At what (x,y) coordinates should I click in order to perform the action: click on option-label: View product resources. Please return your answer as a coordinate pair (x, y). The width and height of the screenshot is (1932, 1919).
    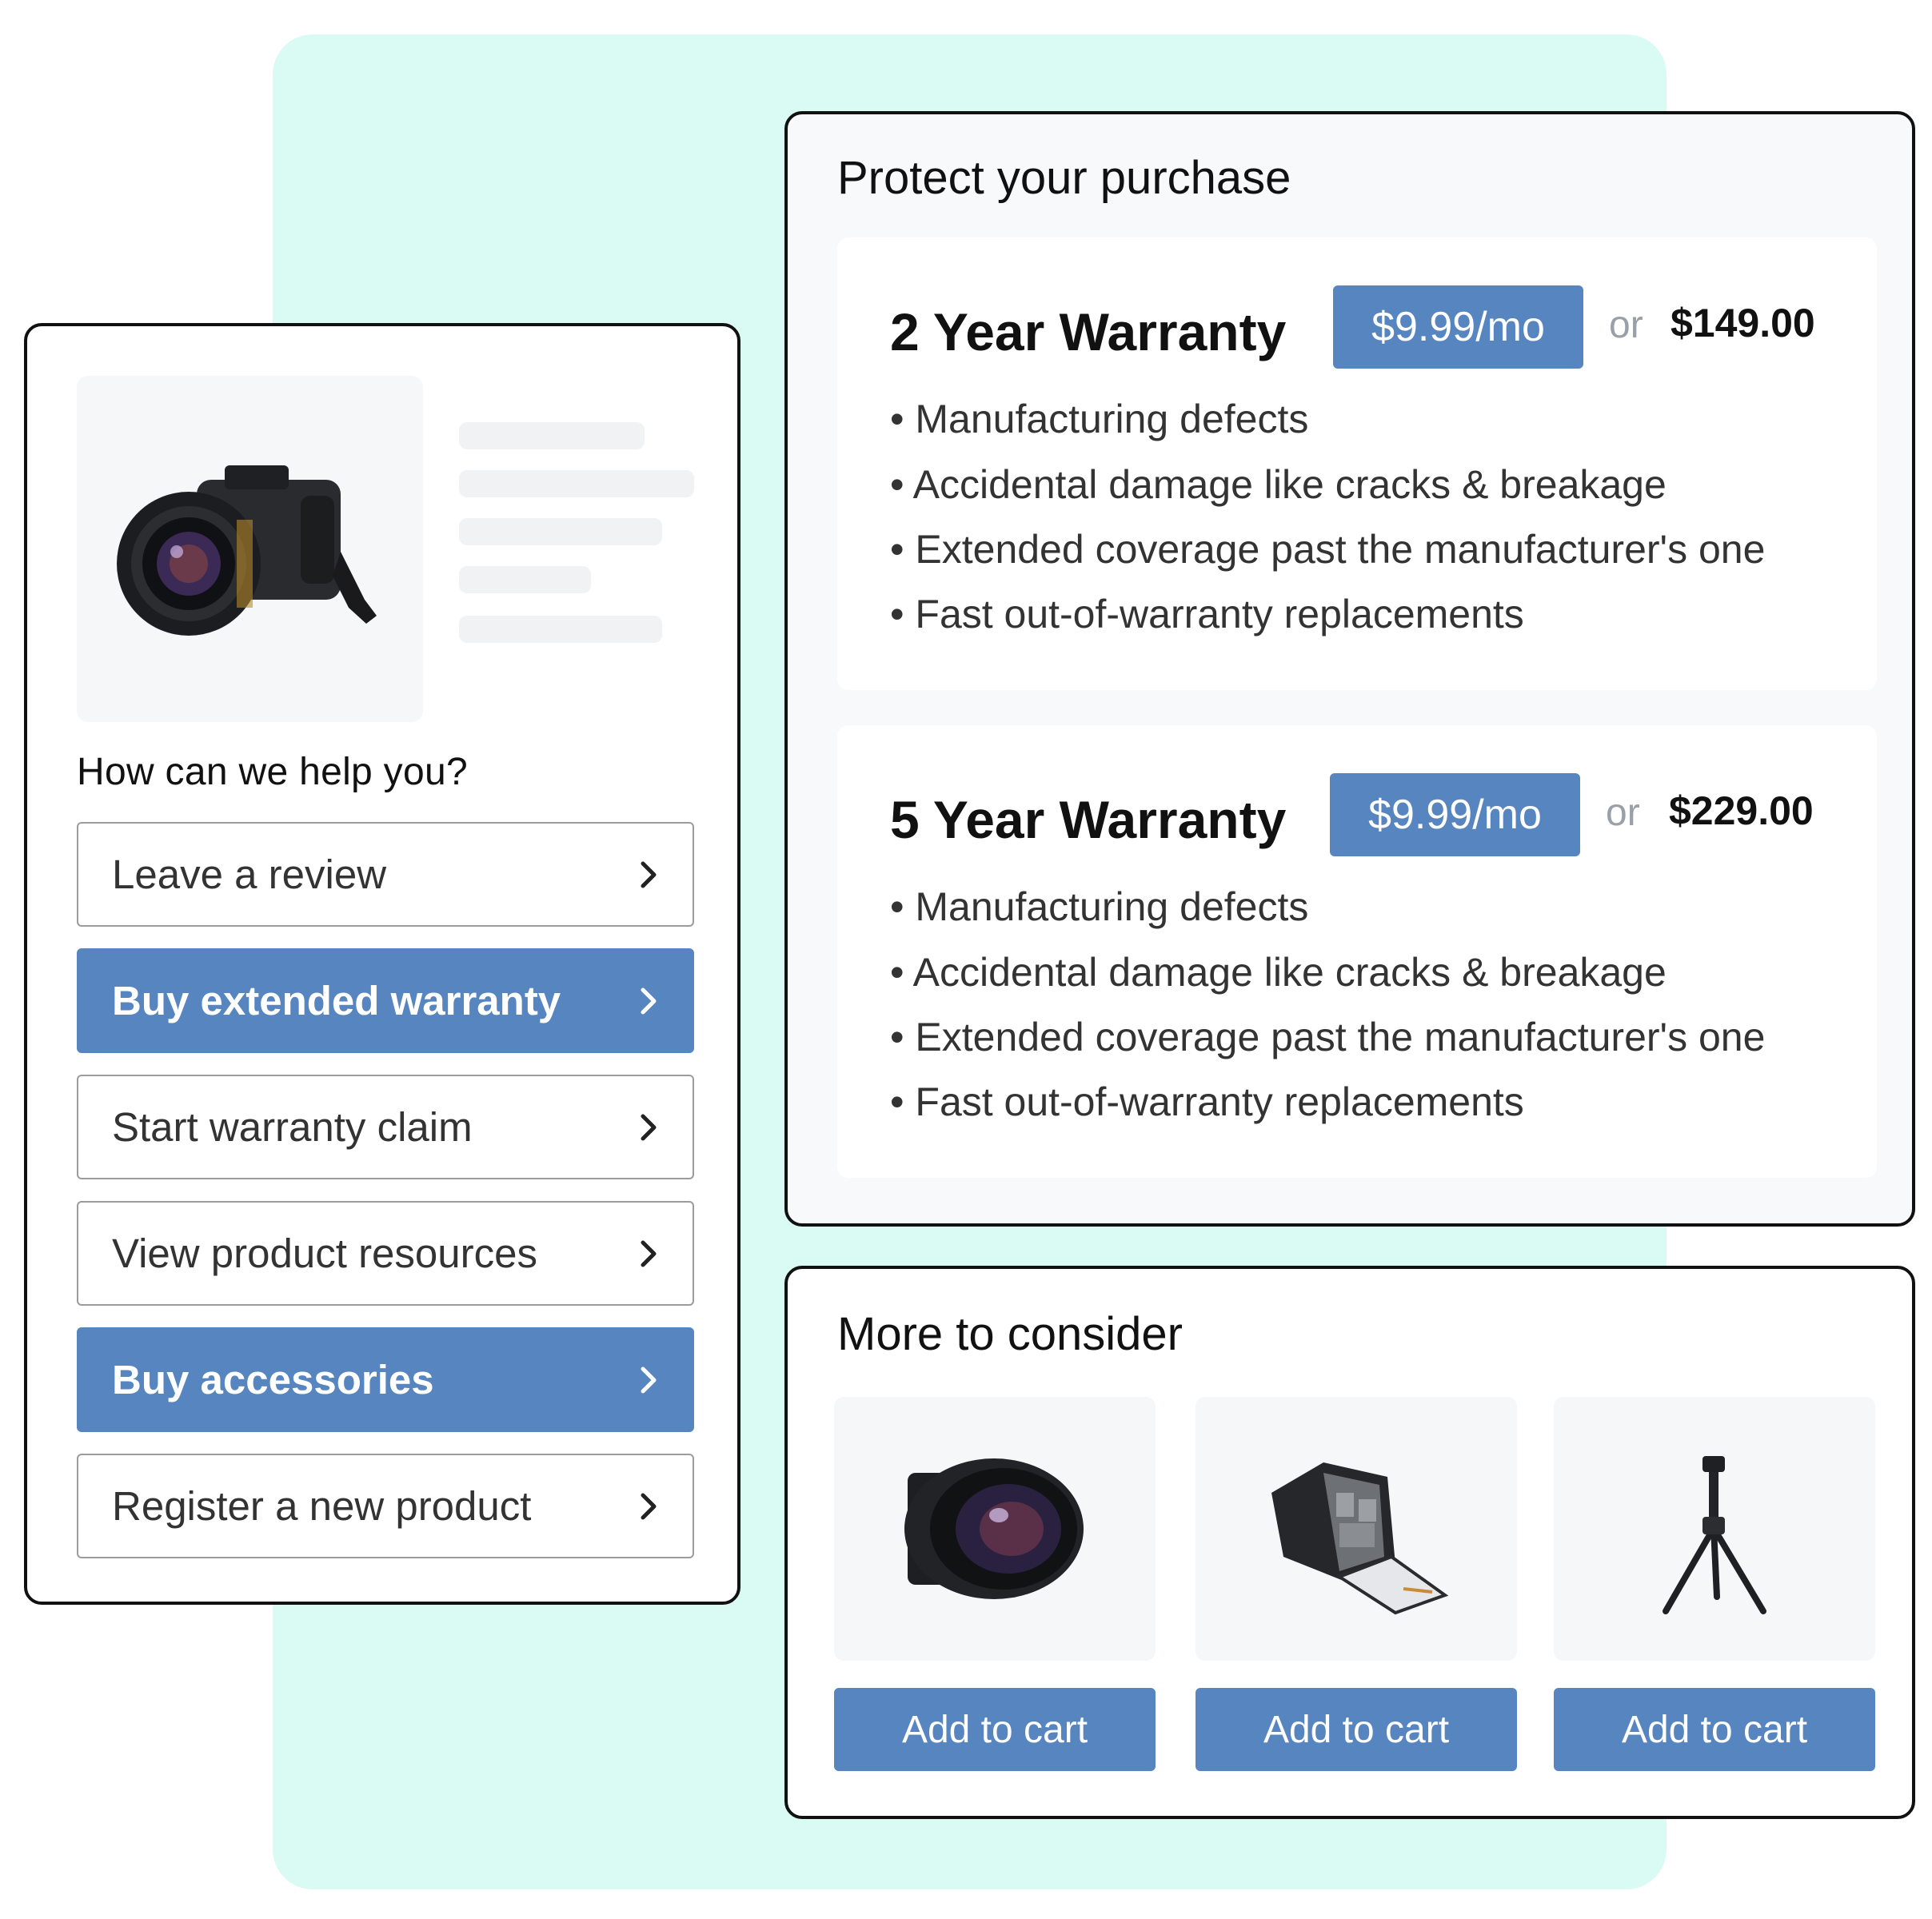
    Looking at the image, I should click on (325, 1253).